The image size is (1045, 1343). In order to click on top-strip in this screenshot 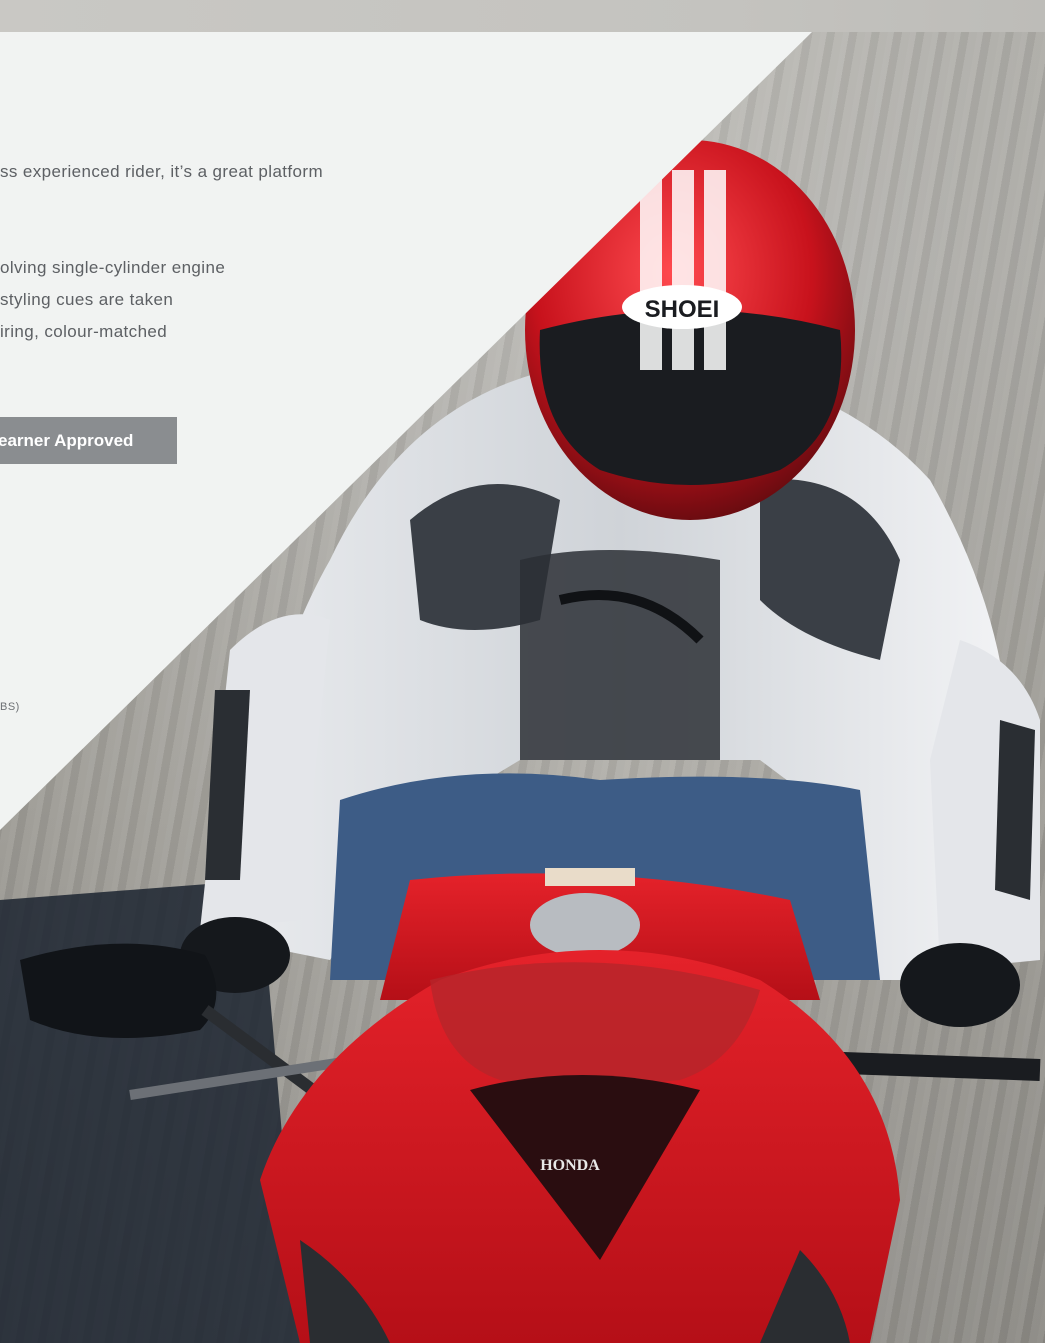, I will do `click(522, 16)`.